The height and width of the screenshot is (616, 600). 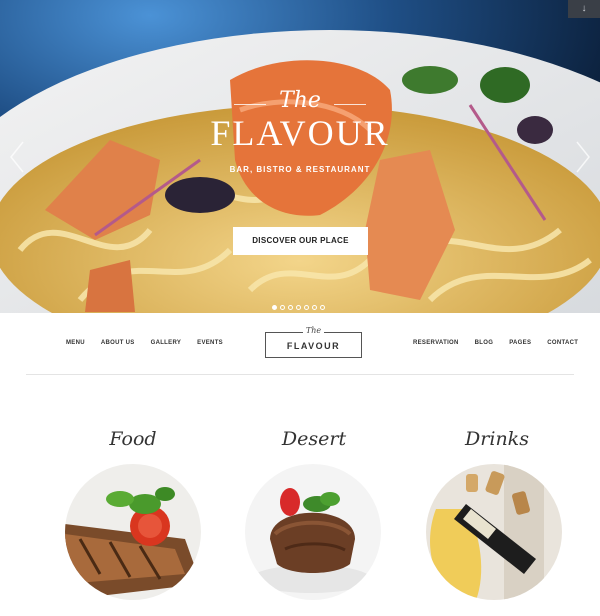 I want to click on nav-item-contact: CONTACT, so click(x=562, y=343).